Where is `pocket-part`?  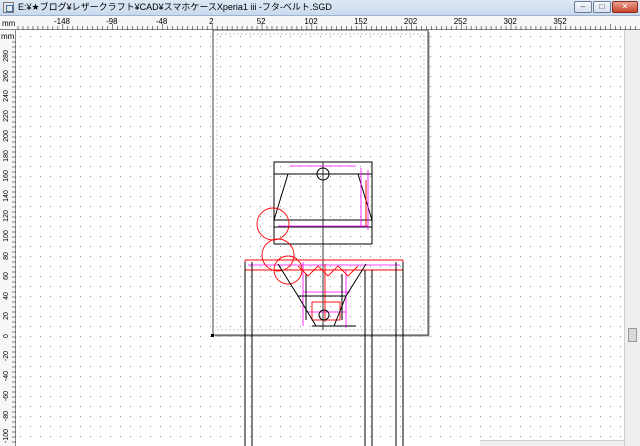
pocket-part is located at coordinates (322, 295).